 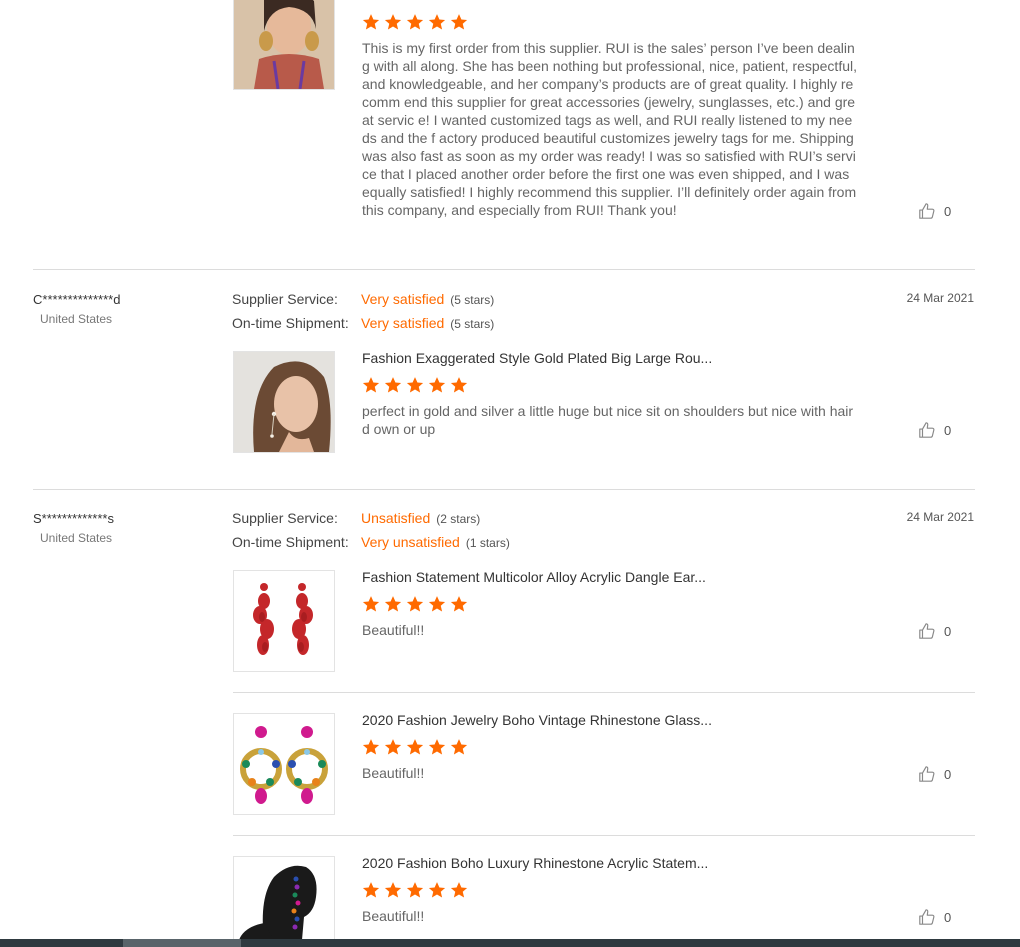 I want to click on bottom-toolbar-tab, so click(x=182, y=943).